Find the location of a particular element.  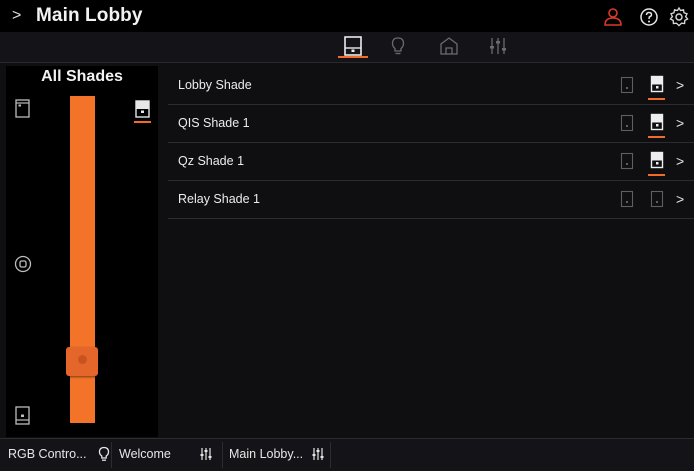

shade-close-icon is located at coordinates (23, 416).